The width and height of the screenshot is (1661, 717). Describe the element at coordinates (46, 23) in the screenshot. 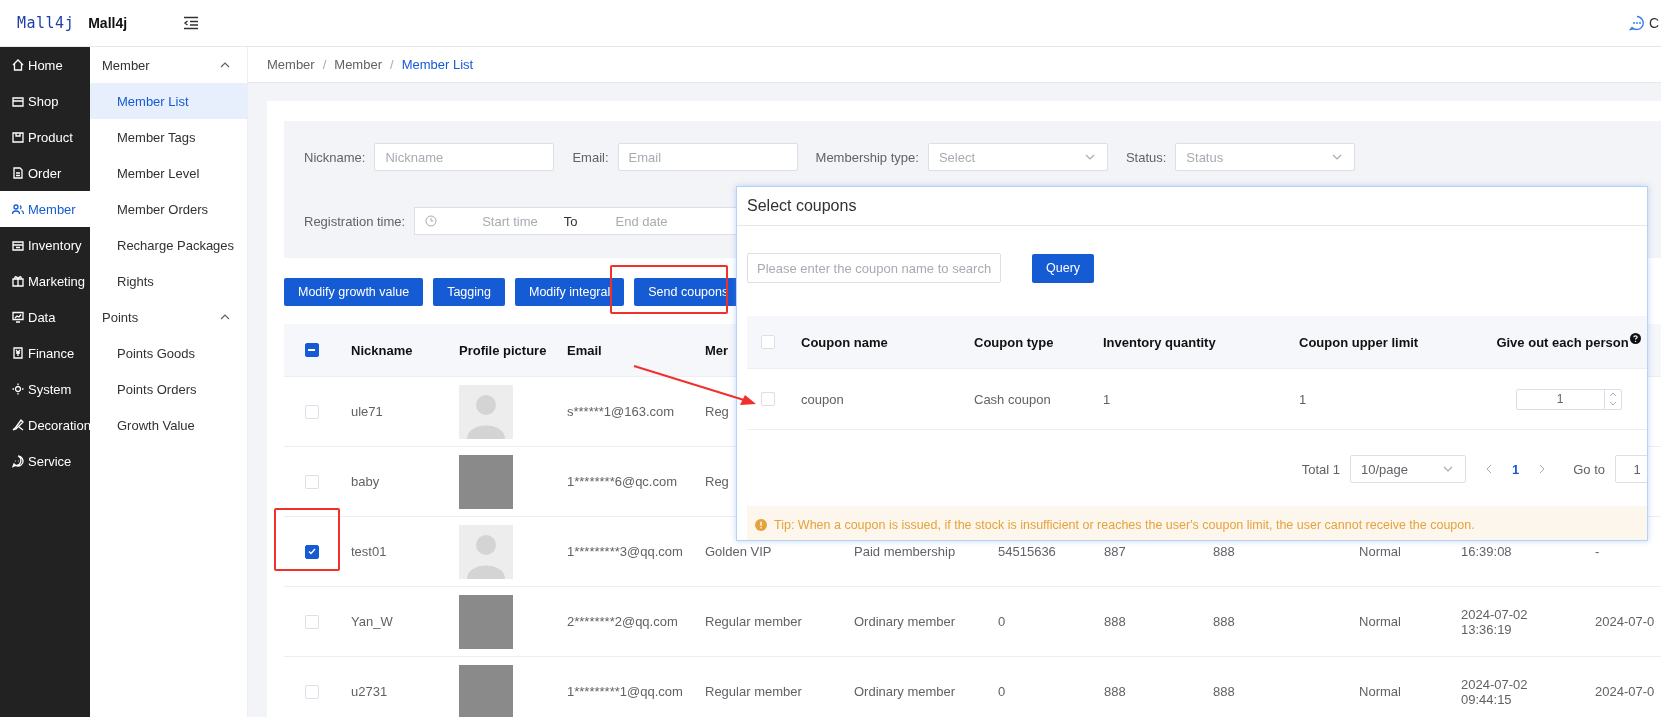

I see `logo: Mall4j` at that location.